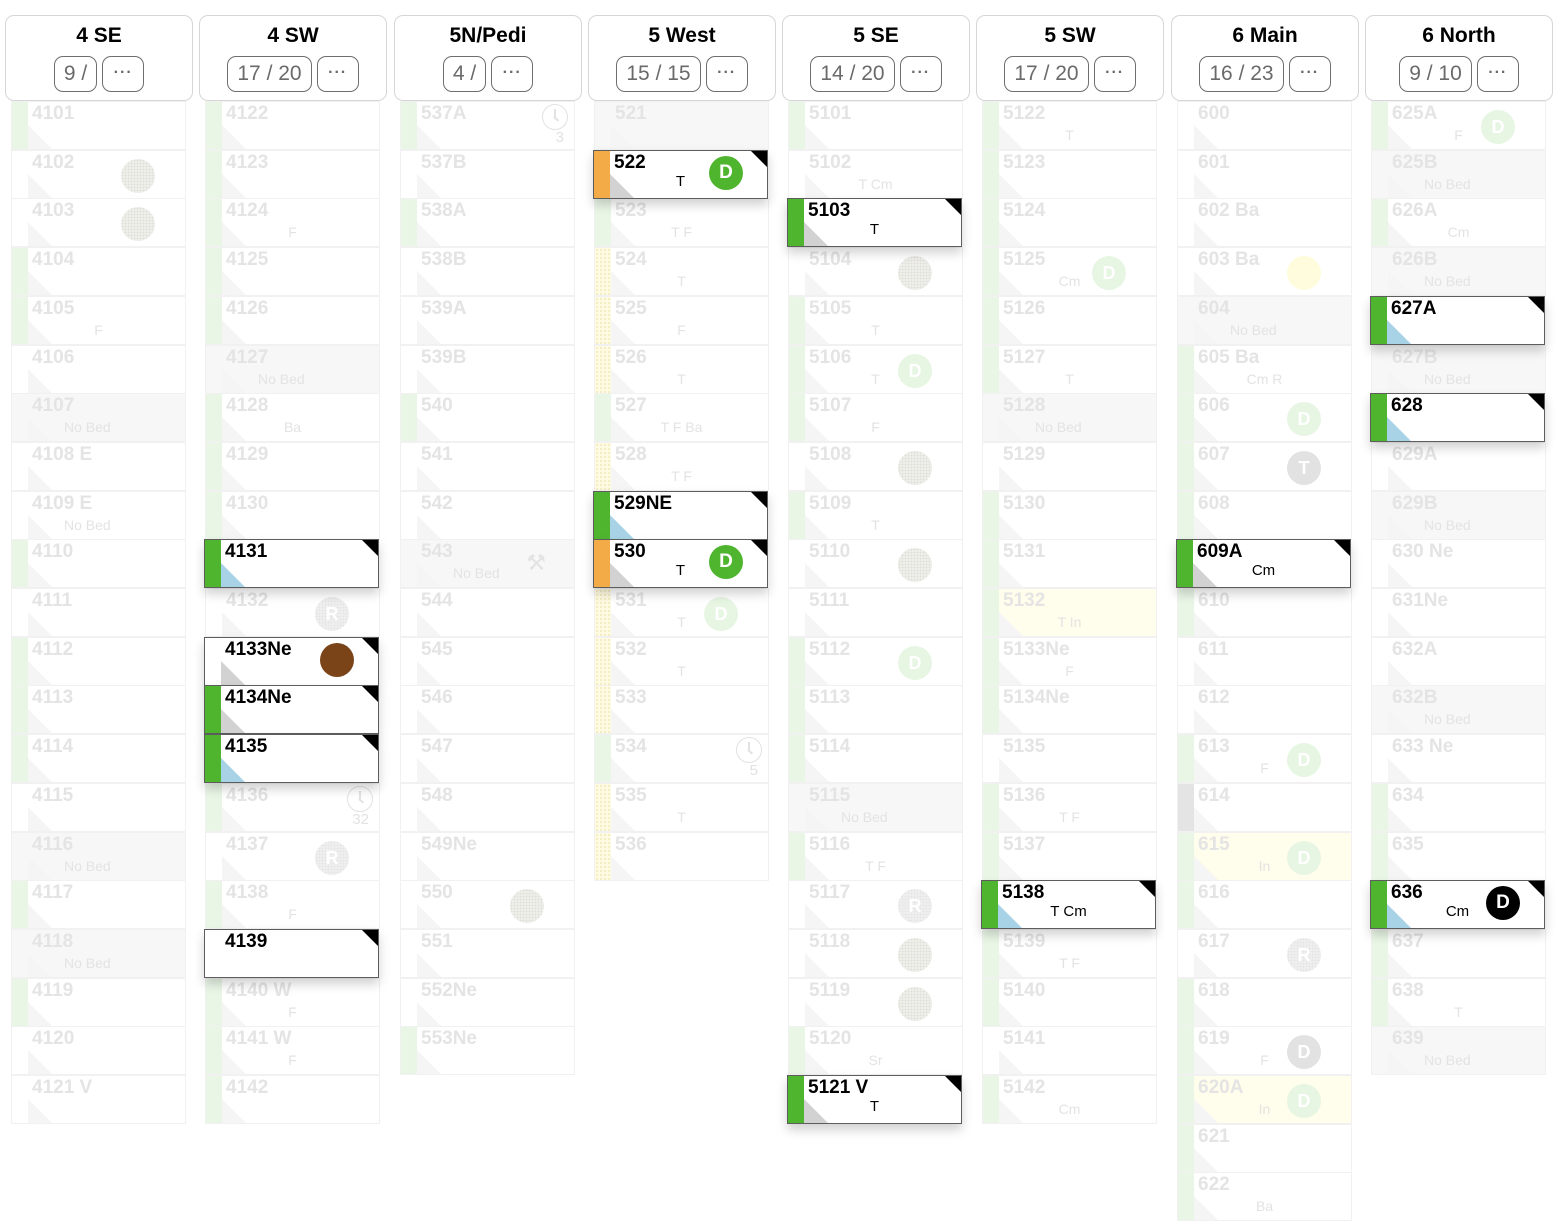 The image size is (1560, 1224). What do you see at coordinates (487, 1051) in the screenshot?
I see `room-cell: 553Ne` at bounding box center [487, 1051].